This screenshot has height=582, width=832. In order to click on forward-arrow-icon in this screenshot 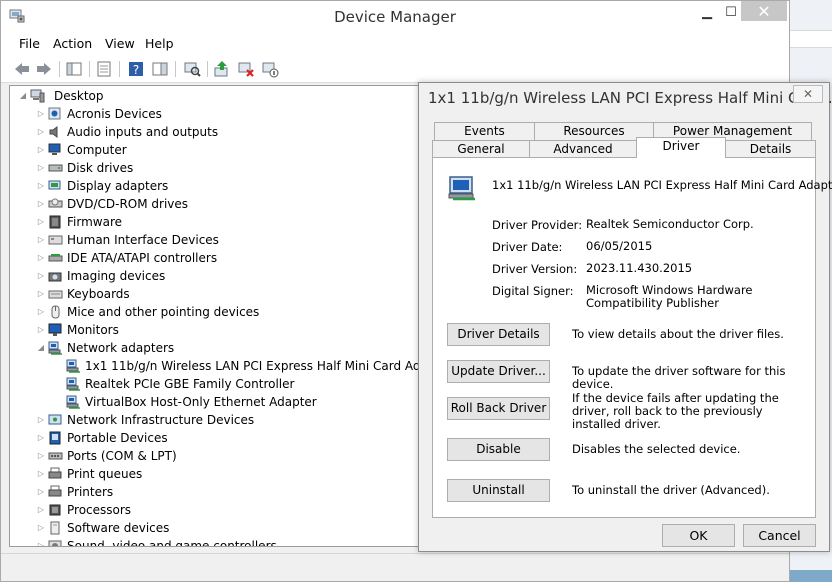, I will do `click(44, 69)`.